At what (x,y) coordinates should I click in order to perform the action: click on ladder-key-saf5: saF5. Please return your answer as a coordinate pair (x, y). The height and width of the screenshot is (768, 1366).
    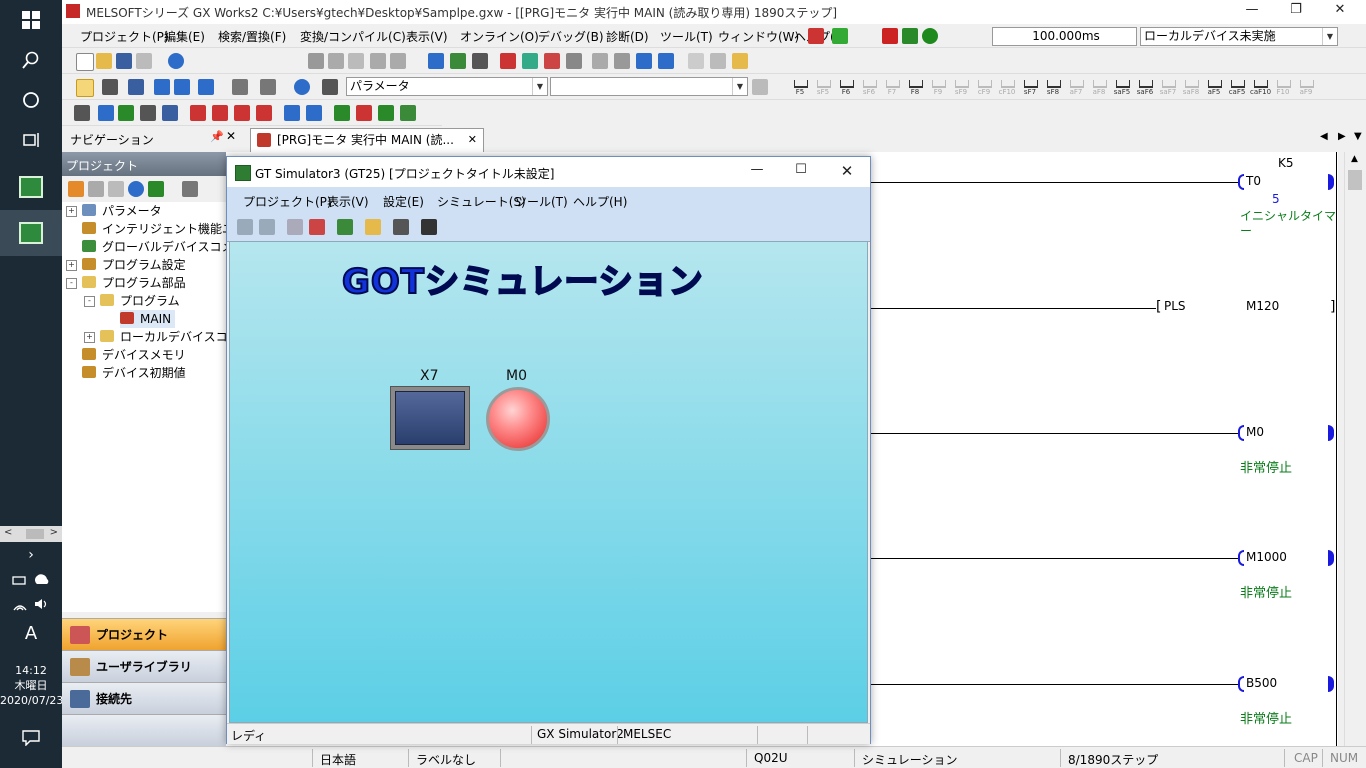
    Looking at the image, I should click on (1122, 87).